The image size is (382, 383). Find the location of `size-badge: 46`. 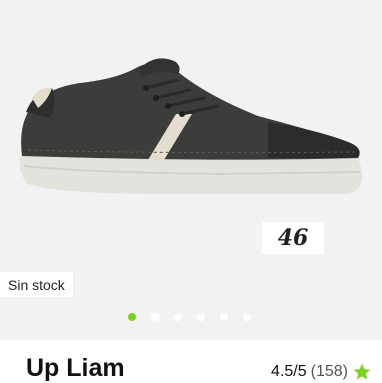

size-badge: 46 is located at coordinates (293, 238).